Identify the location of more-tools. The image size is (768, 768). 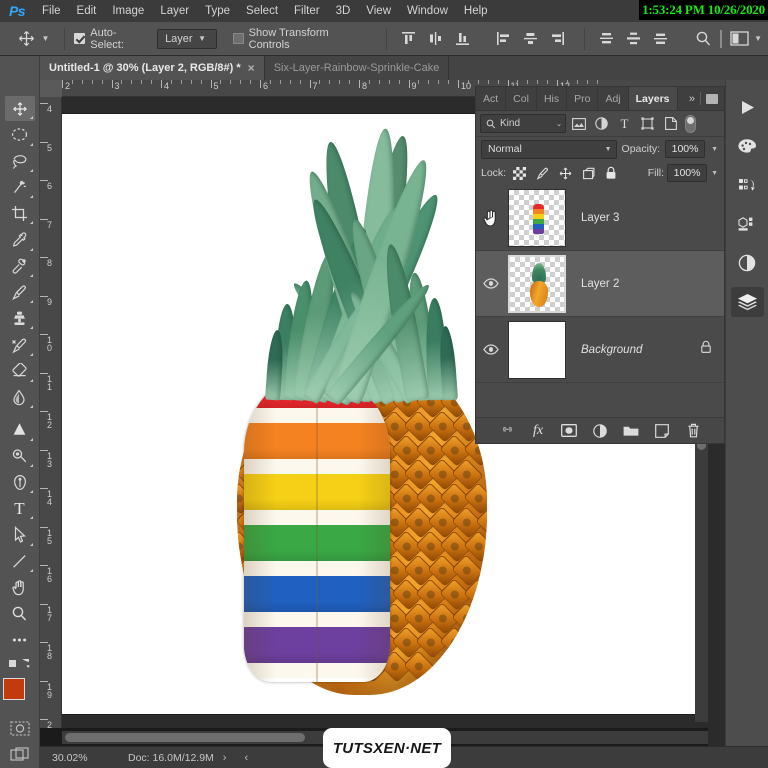
(20, 639).